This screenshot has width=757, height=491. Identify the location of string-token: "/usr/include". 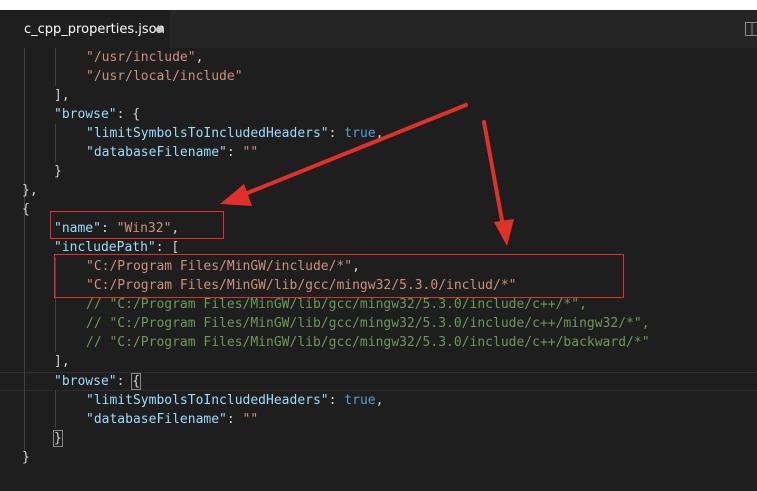
(141, 57).